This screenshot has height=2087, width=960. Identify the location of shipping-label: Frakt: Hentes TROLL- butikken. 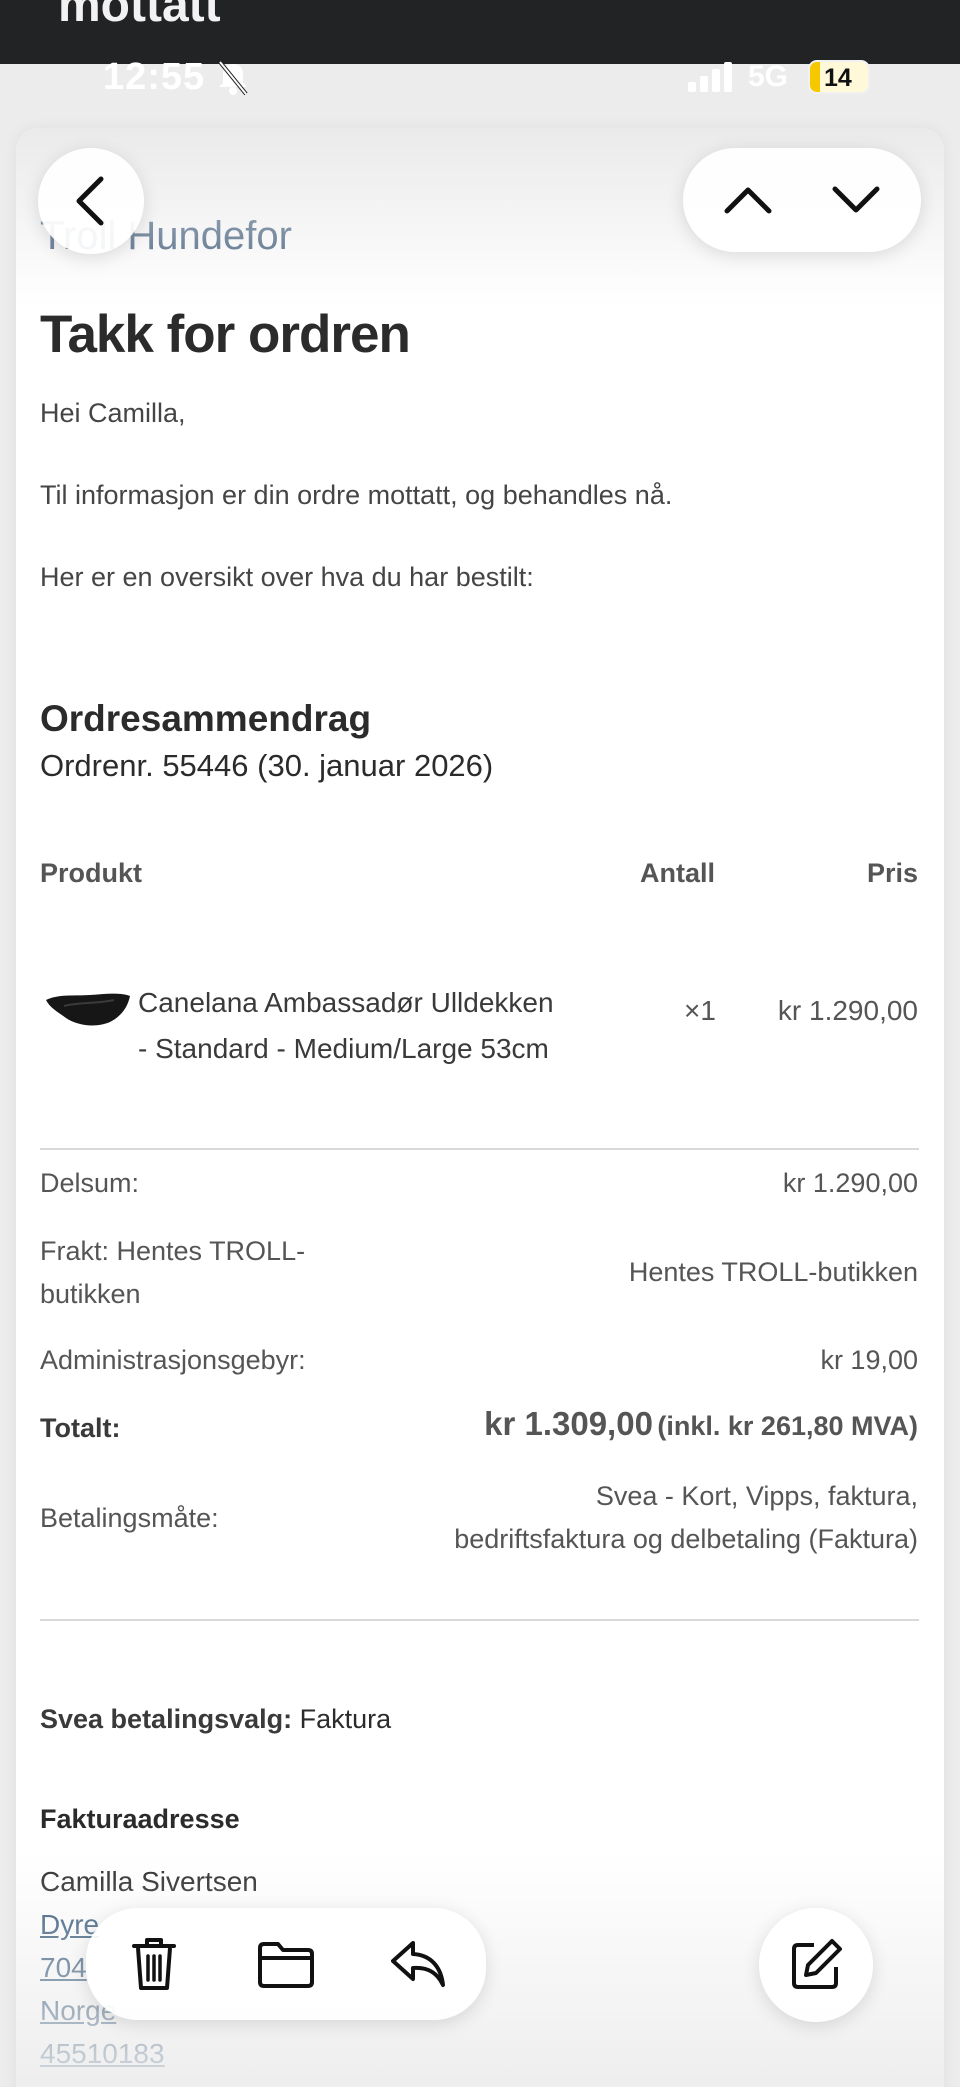
(172, 1273).